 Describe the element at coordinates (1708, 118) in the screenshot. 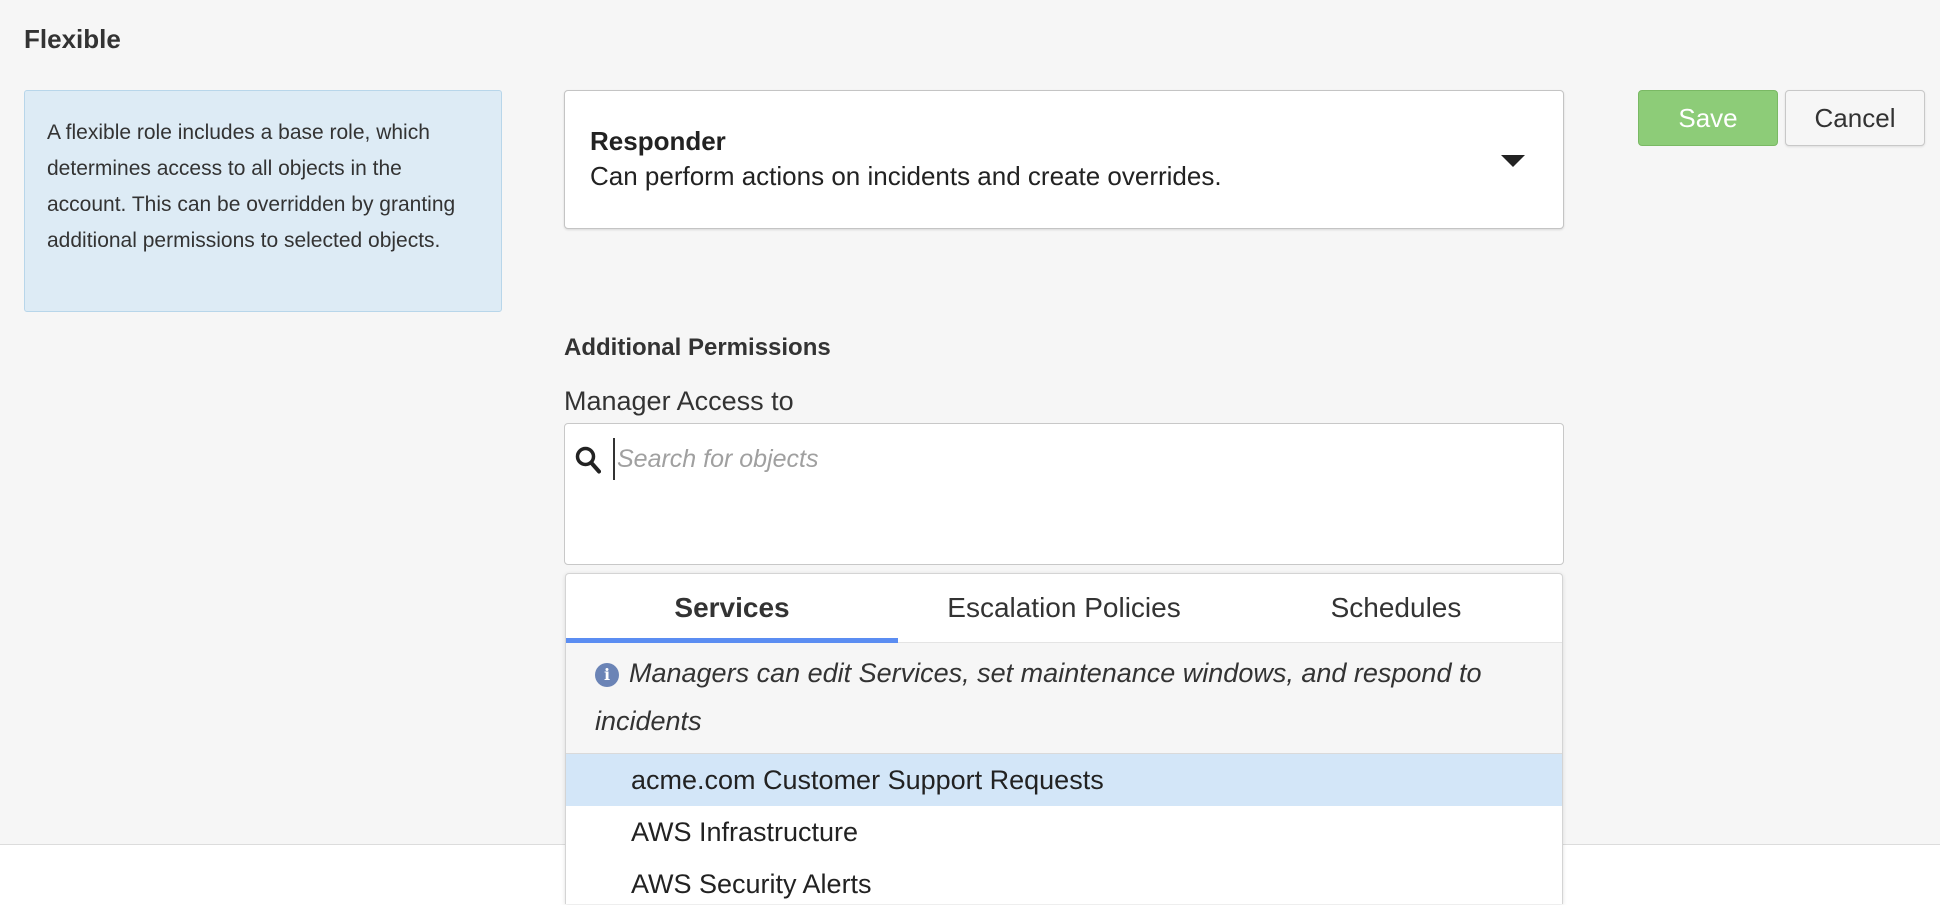

I see `save-button: Save` at that location.